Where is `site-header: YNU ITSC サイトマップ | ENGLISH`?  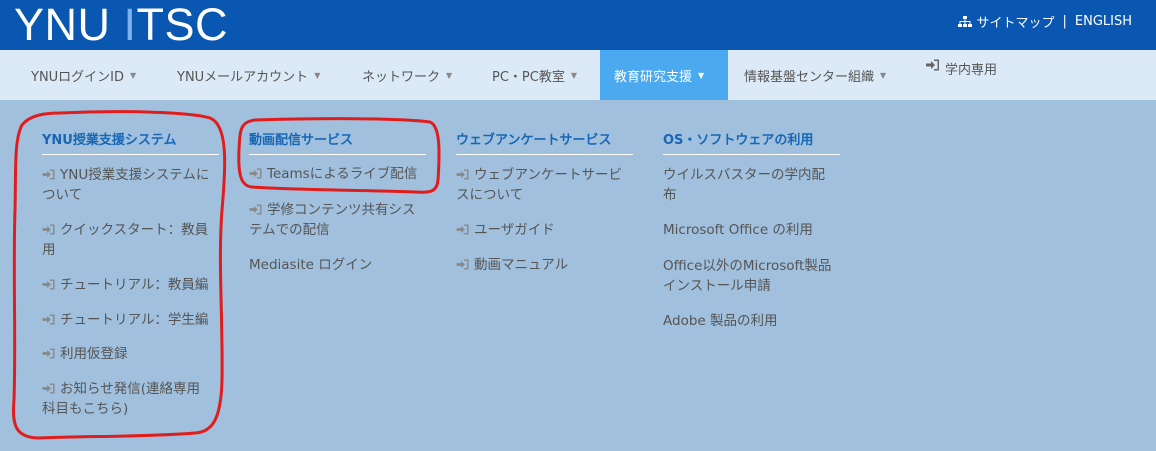
site-header: YNU ITSC サイトマップ | ENGLISH is located at coordinates (578, 25).